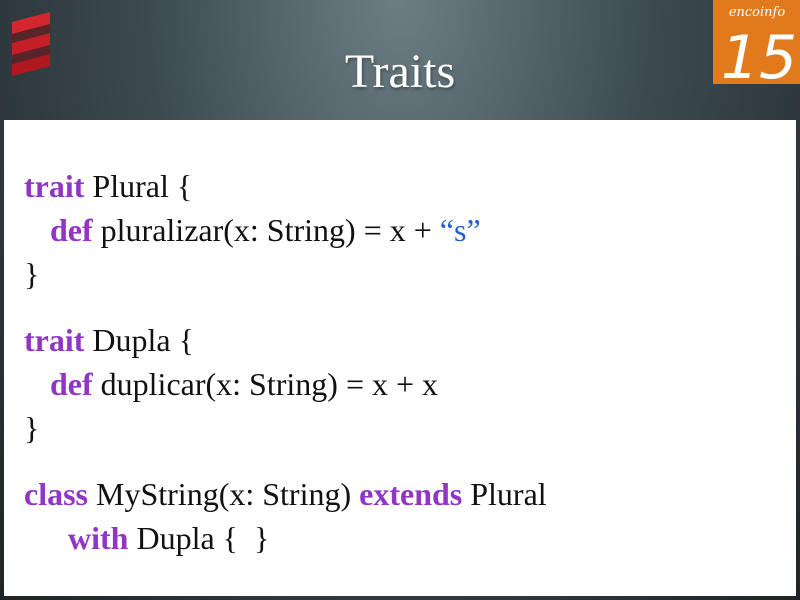 The width and height of the screenshot is (800, 600). I want to click on keyword: extends, so click(411, 494).